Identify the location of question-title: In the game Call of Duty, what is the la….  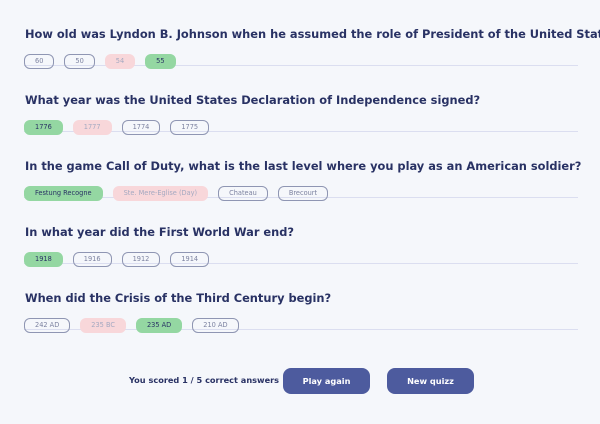
(303, 166).